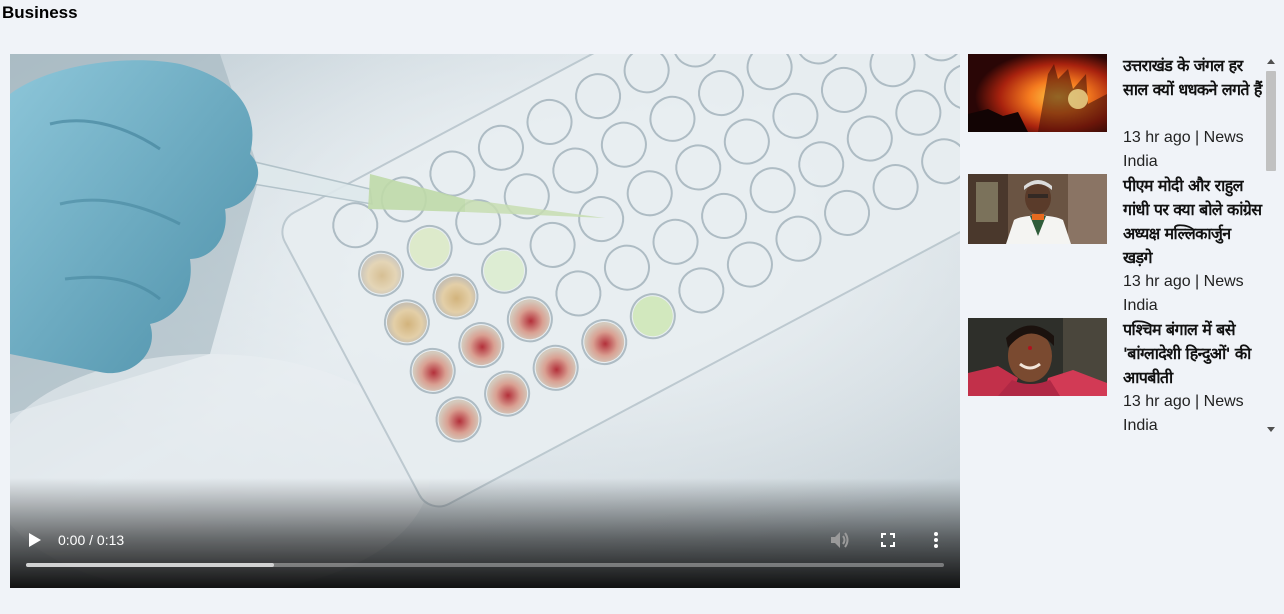  Describe the element at coordinates (40, 12) in the screenshot. I see `section-title: Business` at that location.